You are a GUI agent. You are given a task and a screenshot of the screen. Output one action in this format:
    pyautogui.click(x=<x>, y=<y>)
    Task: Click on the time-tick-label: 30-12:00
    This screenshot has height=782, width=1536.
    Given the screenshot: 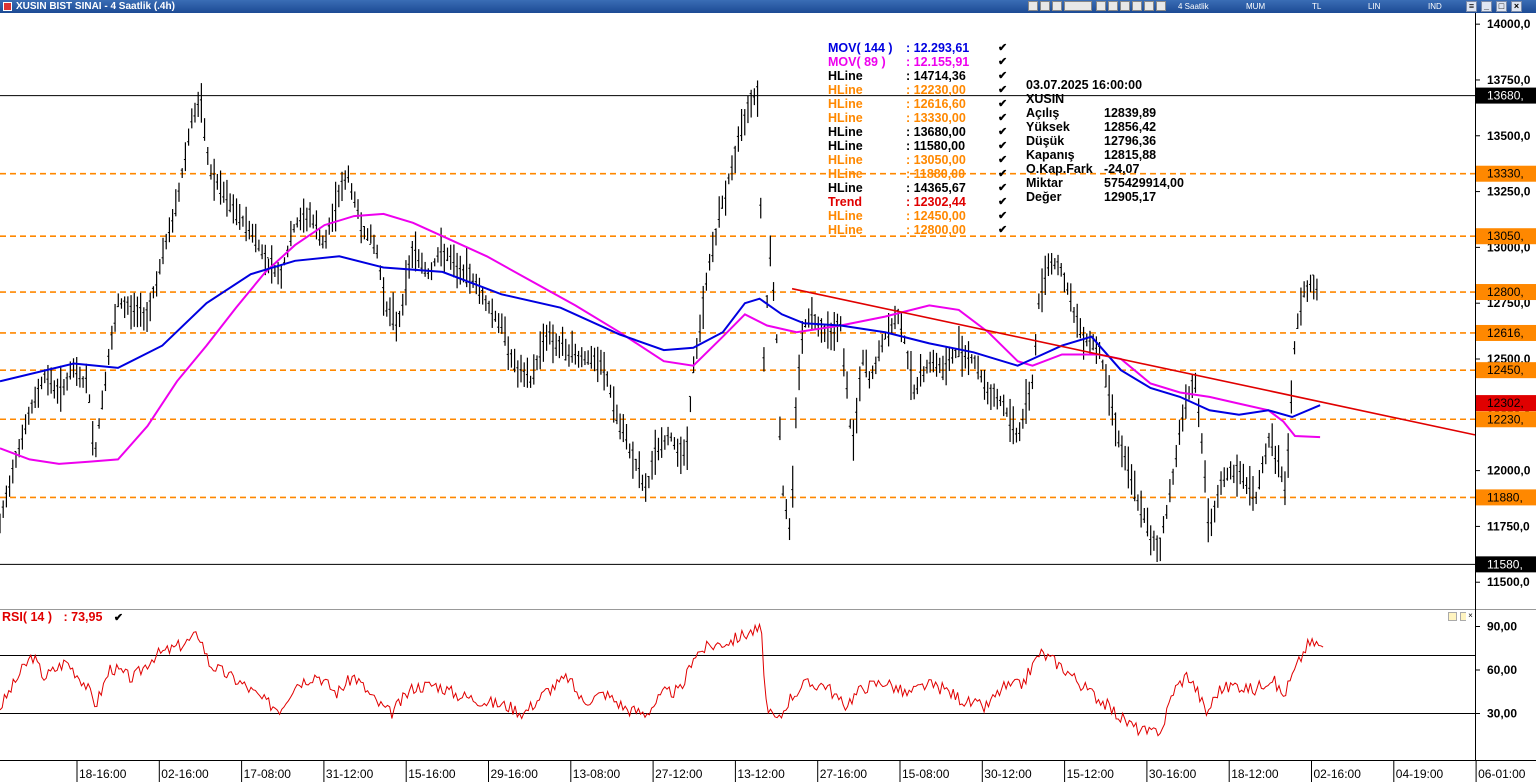 What is the action you would take?
    pyautogui.click(x=1008, y=774)
    